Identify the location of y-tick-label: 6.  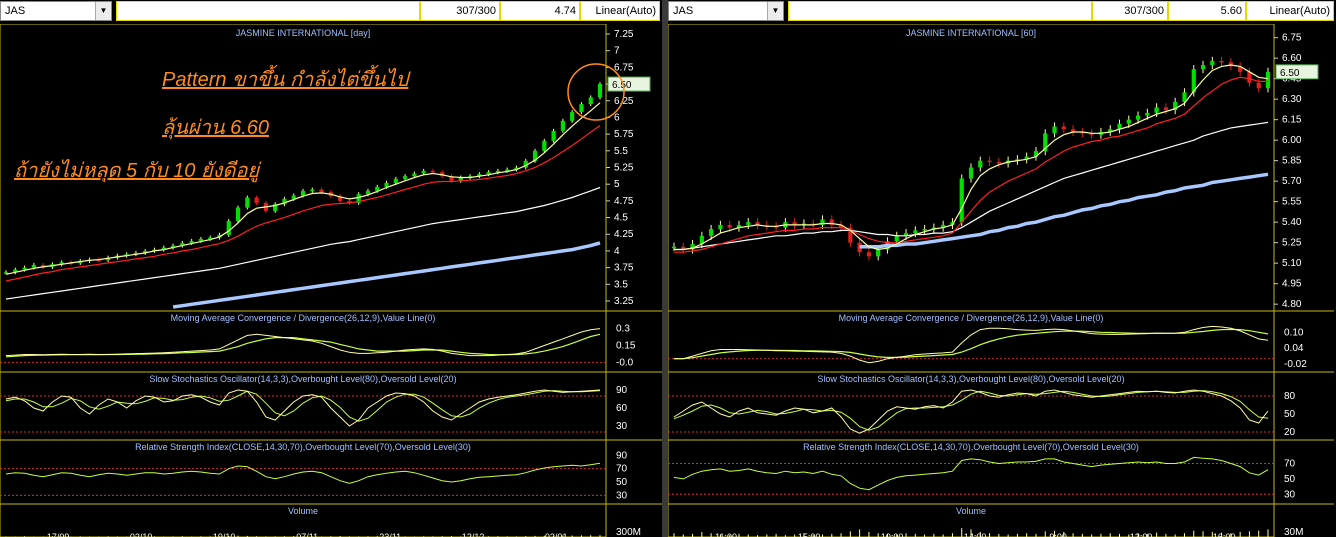
(617, 117).